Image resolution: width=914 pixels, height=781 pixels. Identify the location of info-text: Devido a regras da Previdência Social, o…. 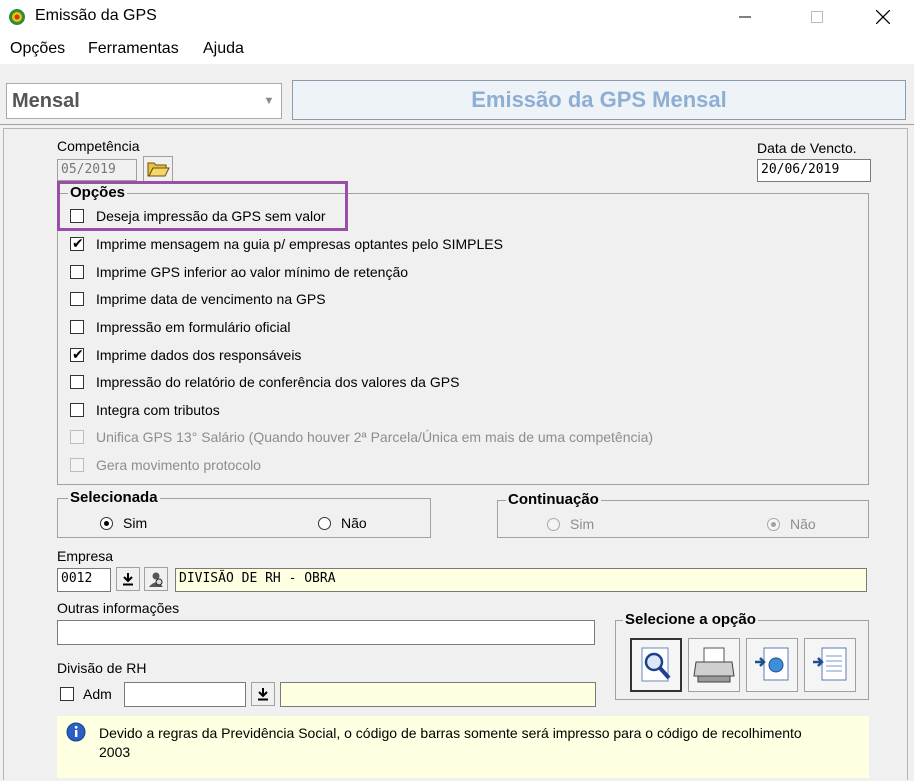
(450, 742).